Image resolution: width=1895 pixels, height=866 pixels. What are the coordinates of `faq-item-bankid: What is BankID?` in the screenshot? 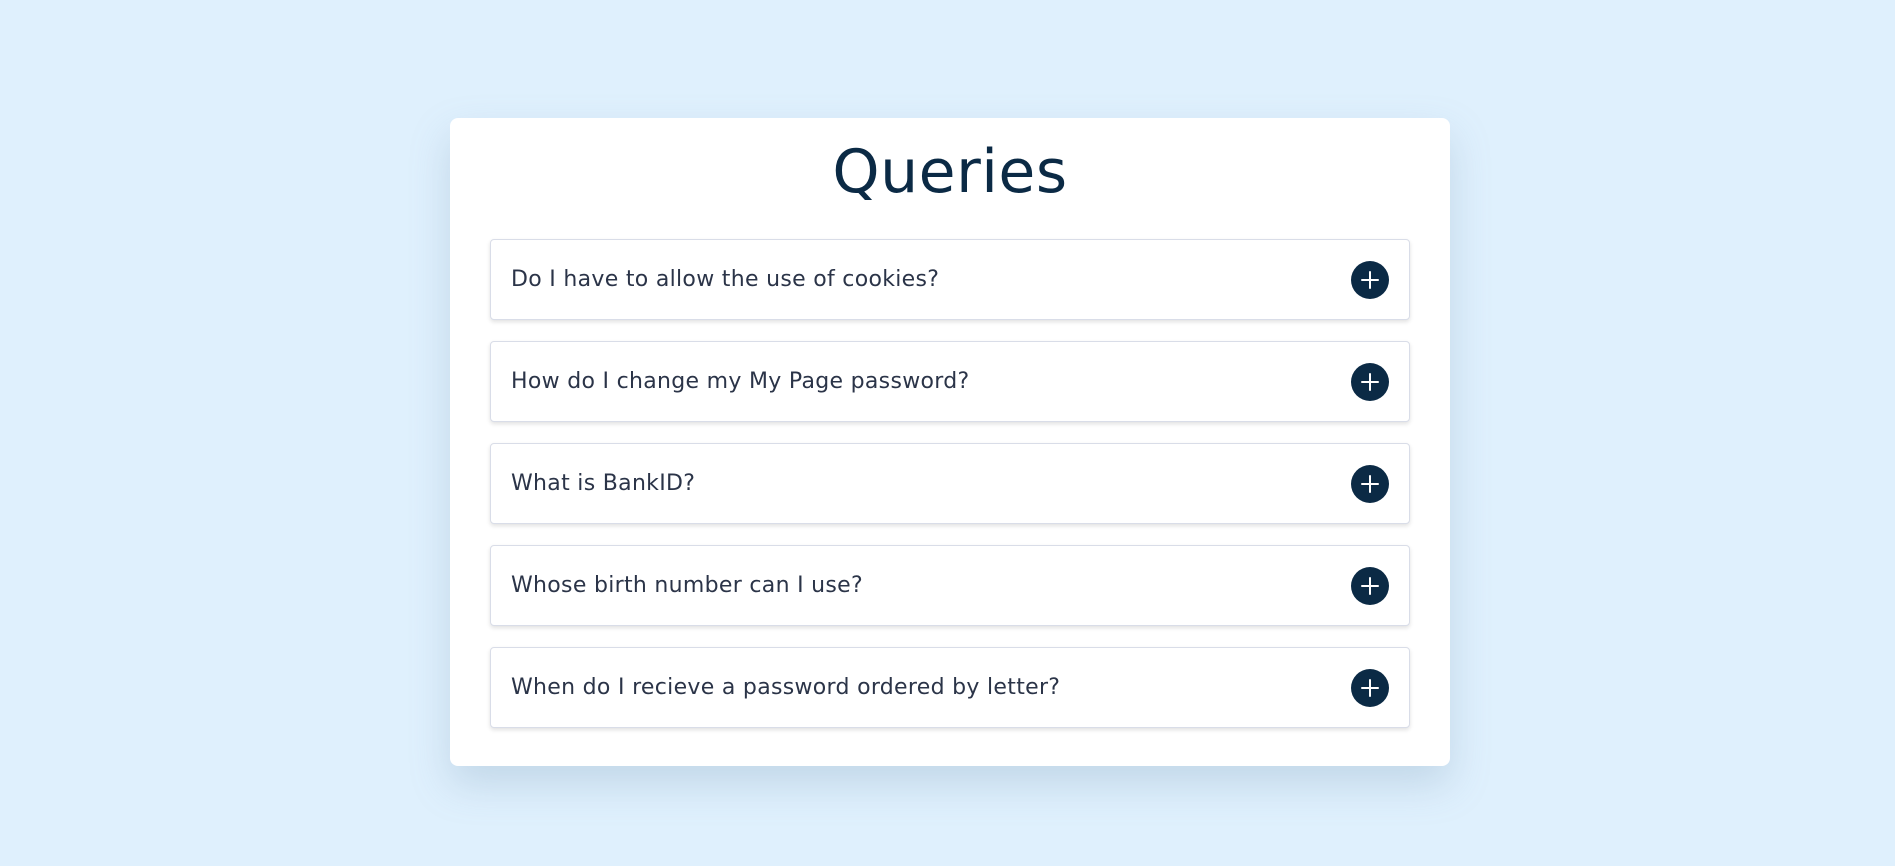 It's located at (950, 483).